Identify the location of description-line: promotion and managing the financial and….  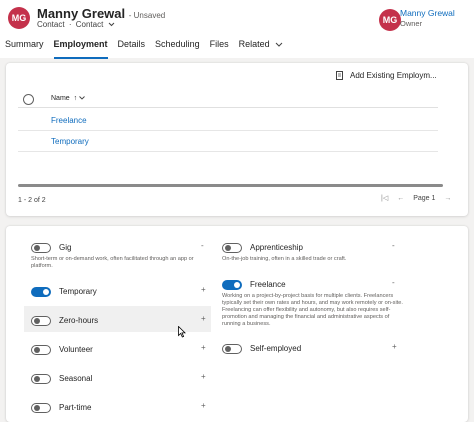
(306, 317).